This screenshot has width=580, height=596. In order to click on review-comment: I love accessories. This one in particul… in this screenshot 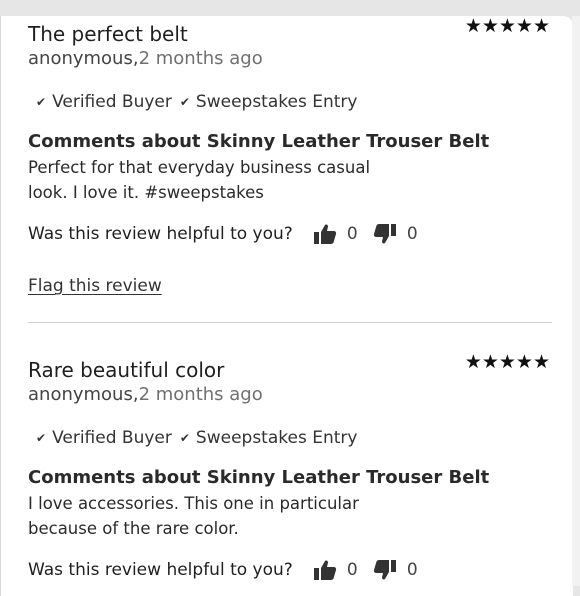, I will do `click(193, 516)`.